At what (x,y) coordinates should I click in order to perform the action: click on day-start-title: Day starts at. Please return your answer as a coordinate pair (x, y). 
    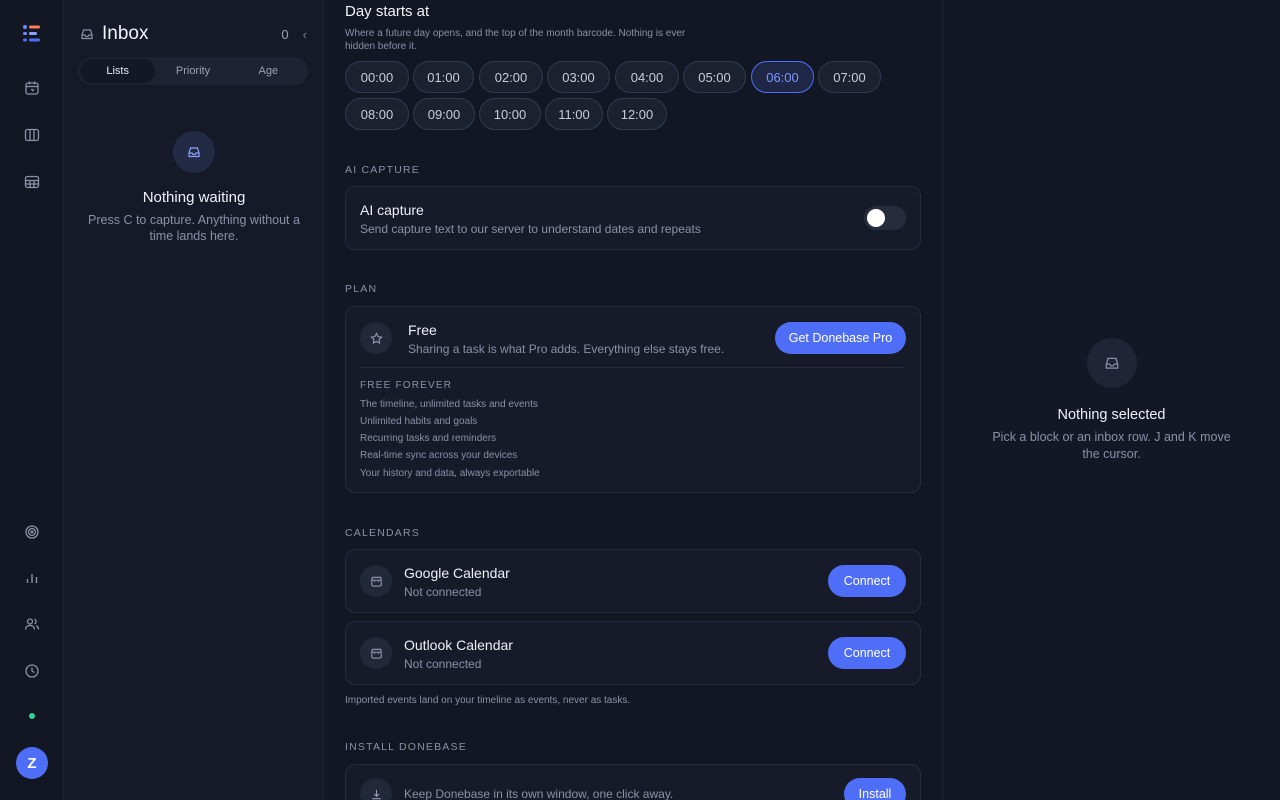
    Looking at the image, I should click on (387, 11).